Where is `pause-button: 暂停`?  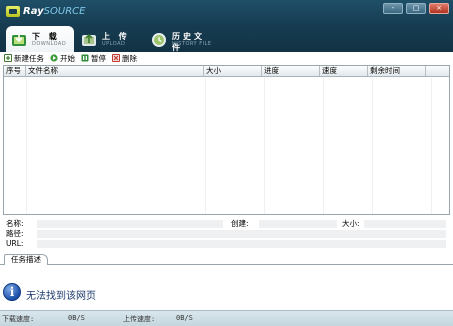 pause-button: 暂停 is located at coordinates (93, 58).